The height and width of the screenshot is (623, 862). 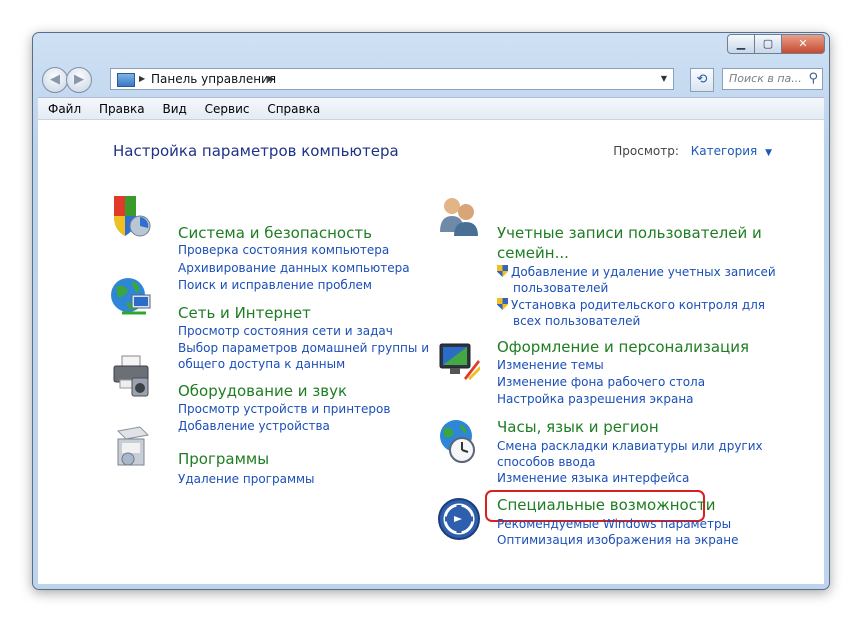 What do you see at coordinates (459, 519) in the screenshot?
I see `accessibility-icon` at bounding box center [459, 519].